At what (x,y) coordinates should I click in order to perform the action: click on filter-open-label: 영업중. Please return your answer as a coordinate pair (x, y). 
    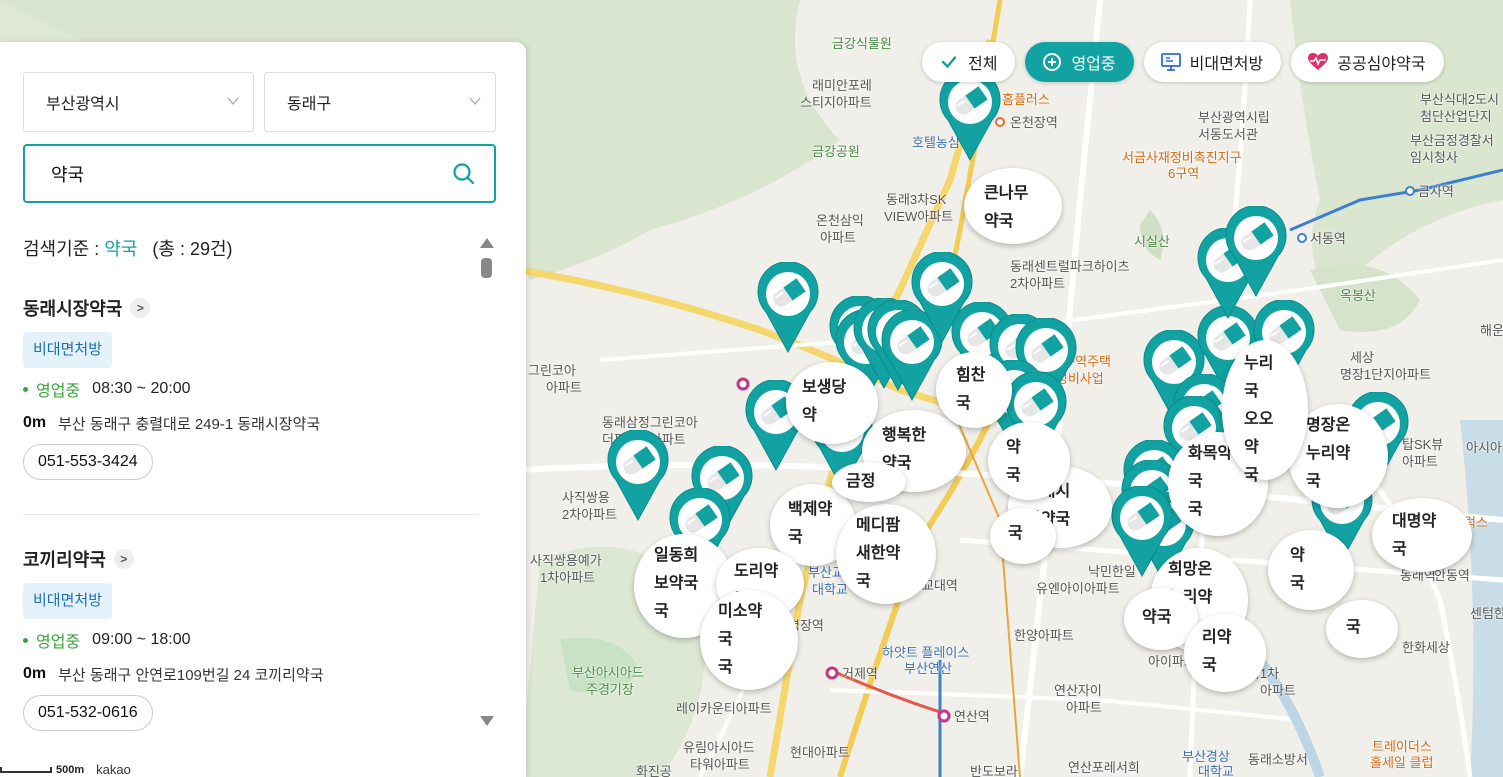
    Looking at the image, I should click on (1093, 64).